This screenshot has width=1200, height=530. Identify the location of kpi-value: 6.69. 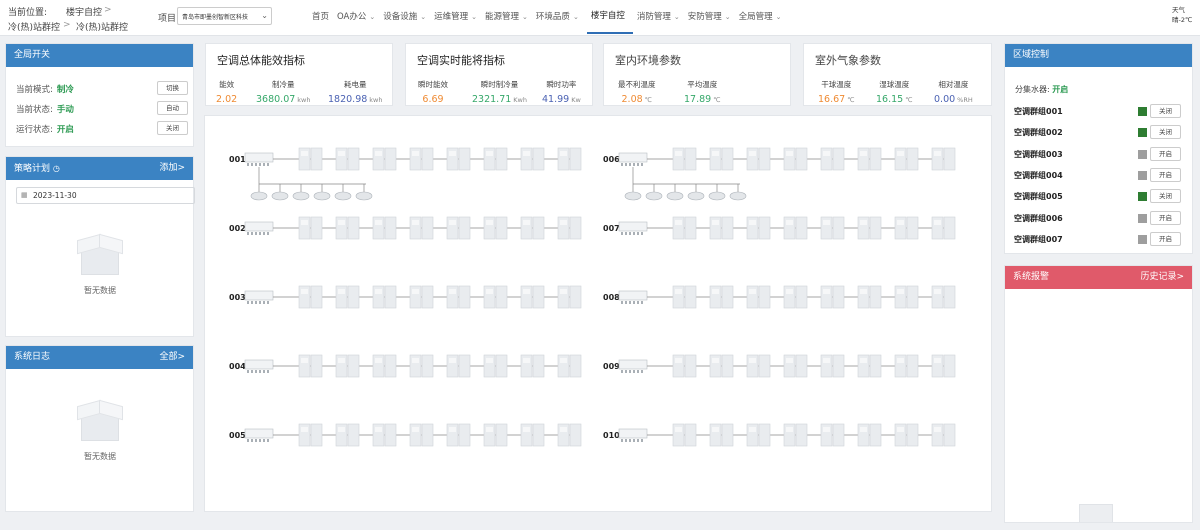
(433, 99).